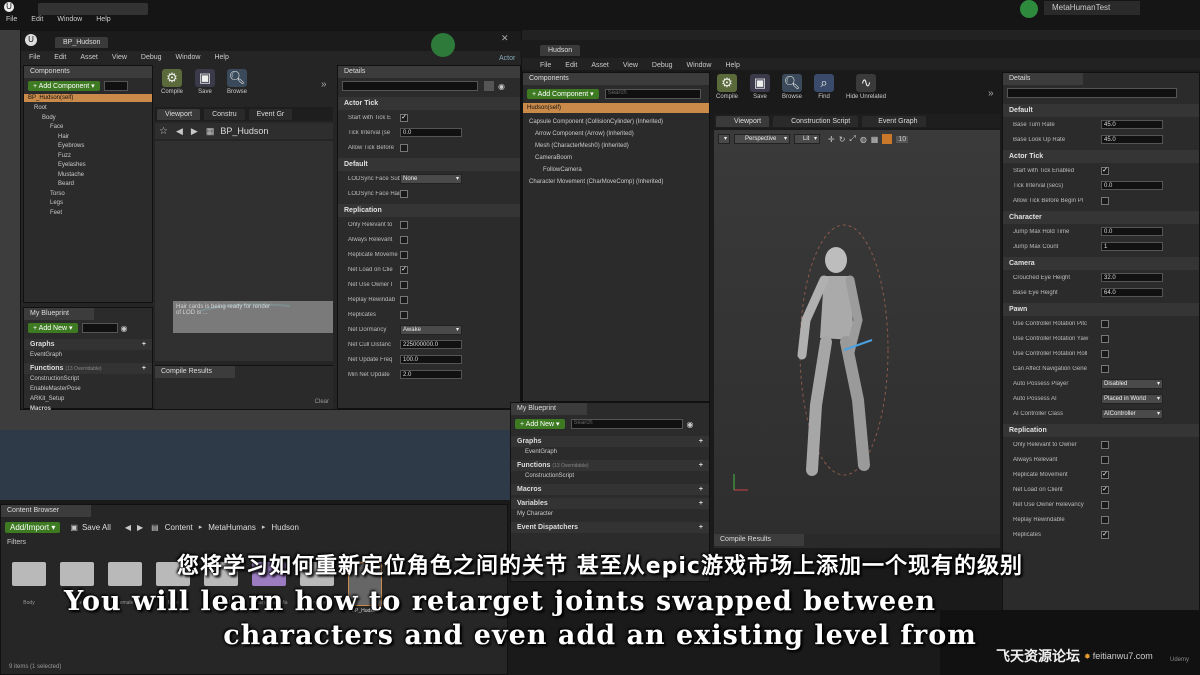  What do you see at coordinates (90, 214) in the screenshot?
I see `tree-item-feet: Feet` at bounding box center [90, 214].